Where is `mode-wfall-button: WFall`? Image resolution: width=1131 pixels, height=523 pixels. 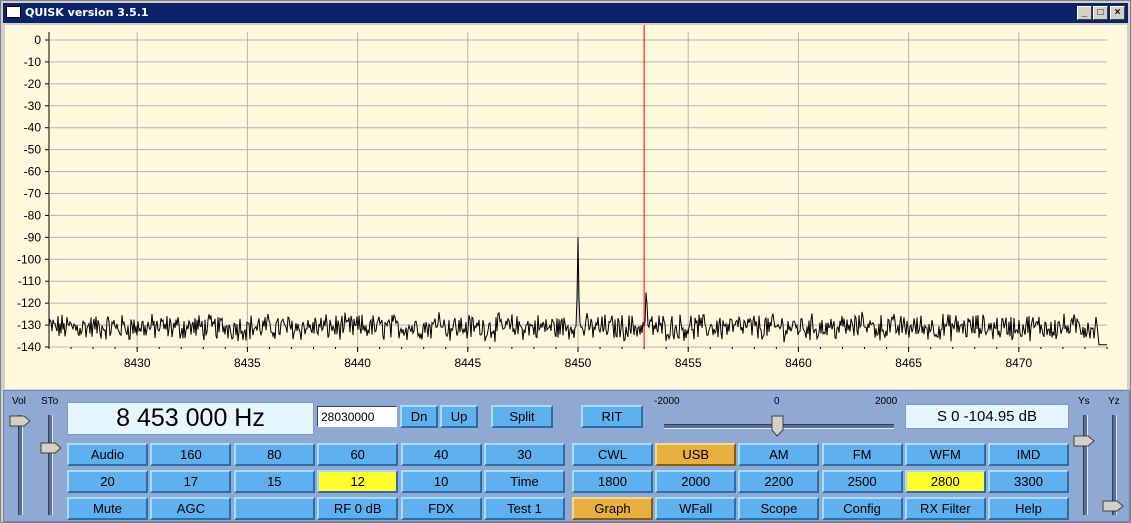
mode-wfall-button: WFall is located at coordinates (696, 508).